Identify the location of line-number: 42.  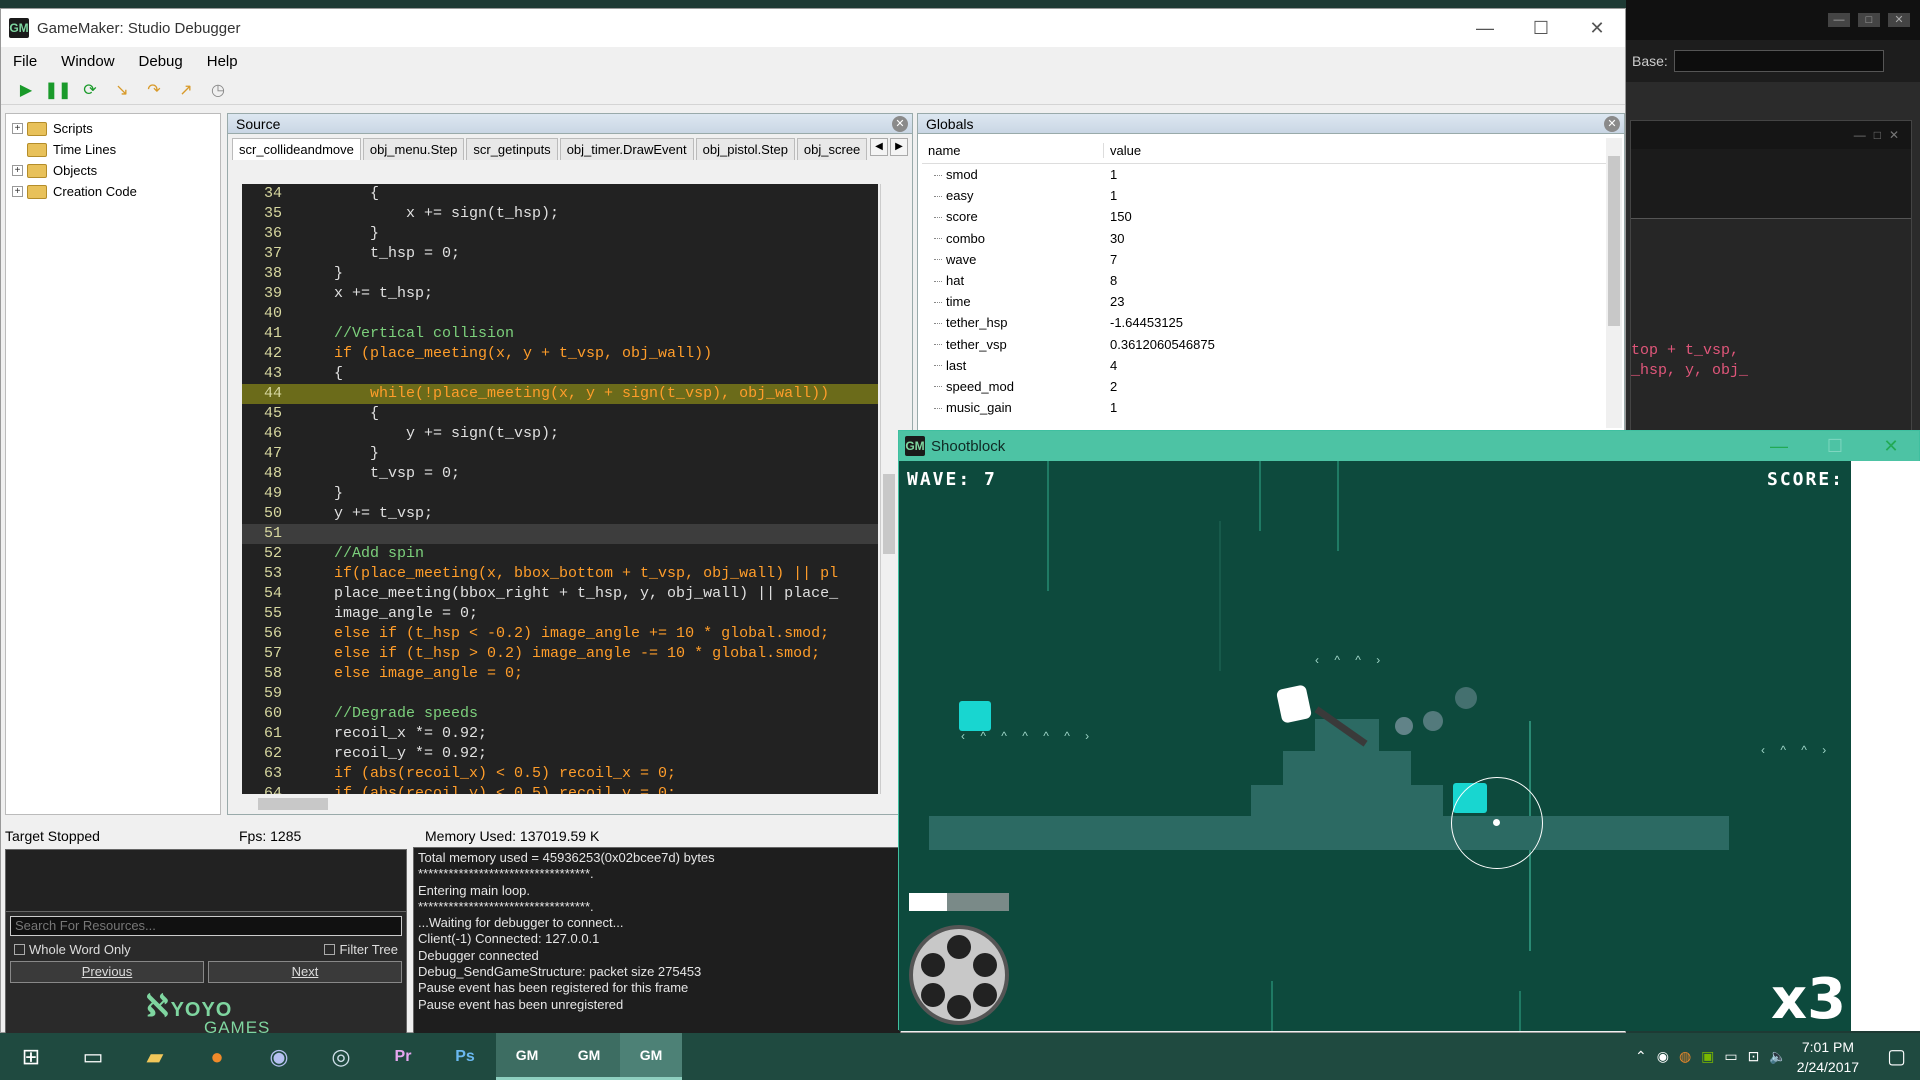
(262, 354).